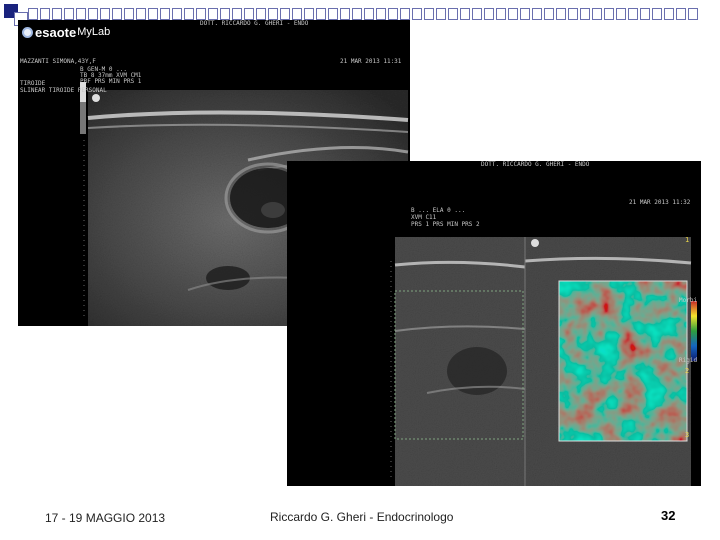  What do you see at coordinates (687, 435) in the screenshot?
I see `depth-marker-3: 3` at bounding box center [687, 435].